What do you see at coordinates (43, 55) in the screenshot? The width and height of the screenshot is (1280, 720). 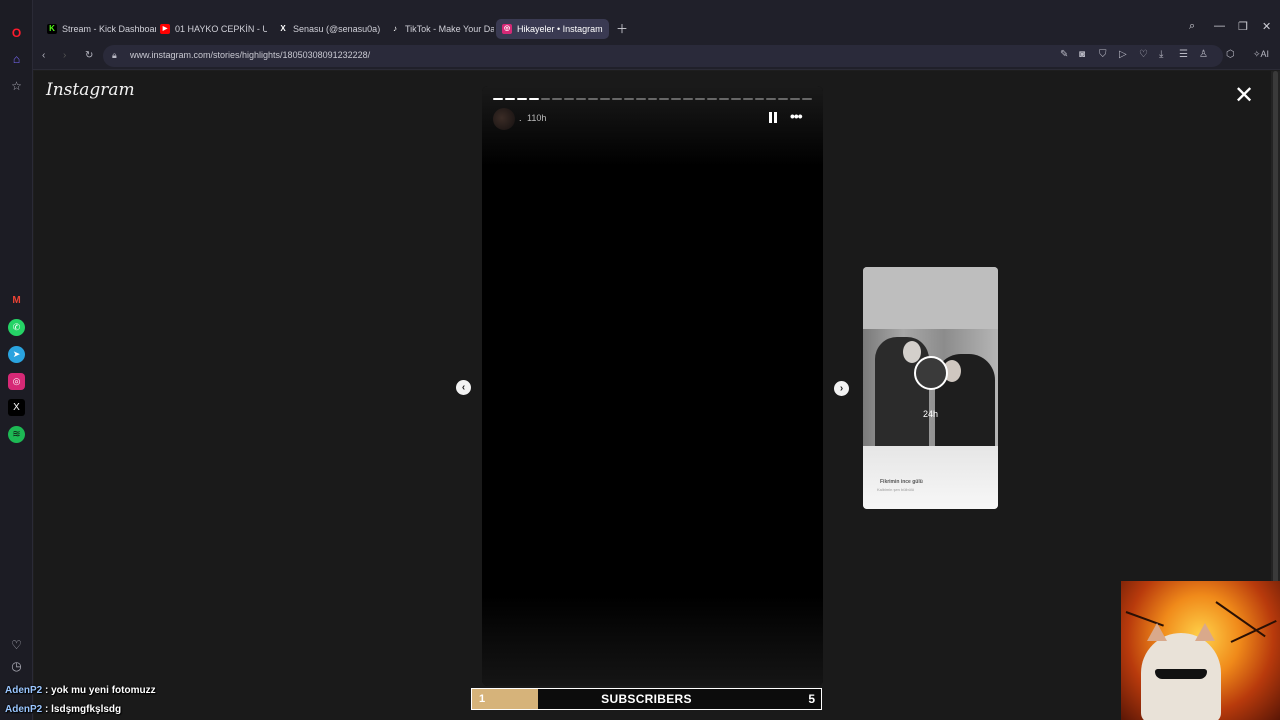 I see `back-icon: ‹` at bounding box center [43, 55].